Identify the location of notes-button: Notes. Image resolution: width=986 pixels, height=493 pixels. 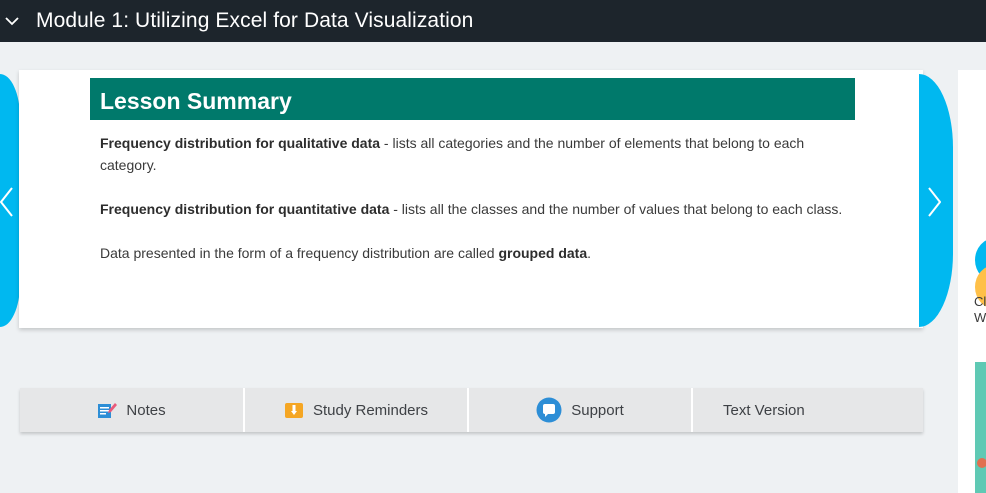
(132, 410).